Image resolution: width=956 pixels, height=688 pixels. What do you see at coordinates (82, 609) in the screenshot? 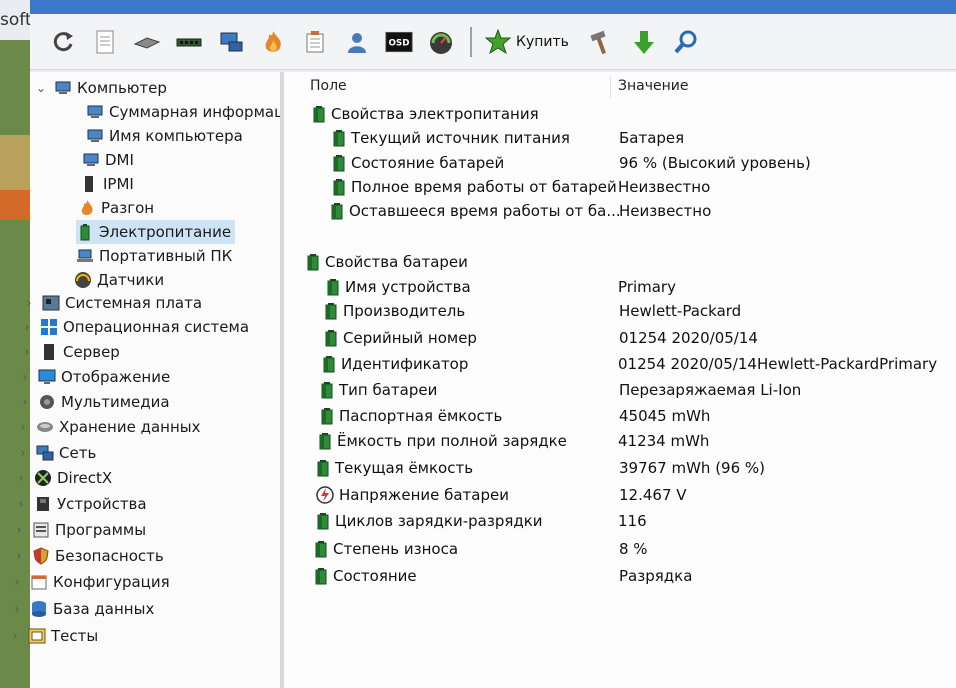
I see `tree-item-database: › База данных` at bounding box center [82, 609].